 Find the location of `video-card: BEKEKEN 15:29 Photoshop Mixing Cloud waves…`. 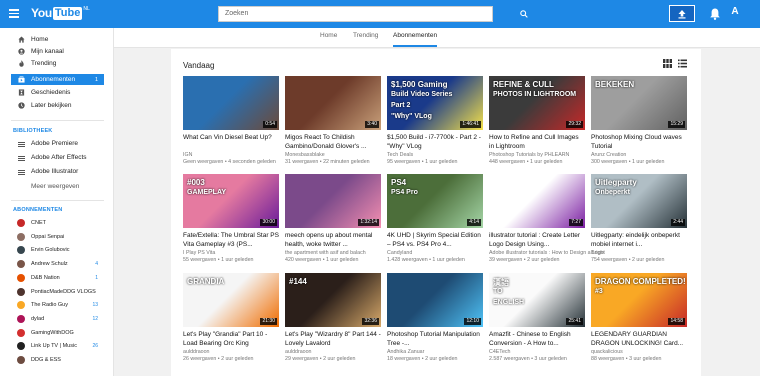

video-card: BEKEKEN 15:29 Photoshop Mixing Cloud waves… is located at coordinates (639, 126).